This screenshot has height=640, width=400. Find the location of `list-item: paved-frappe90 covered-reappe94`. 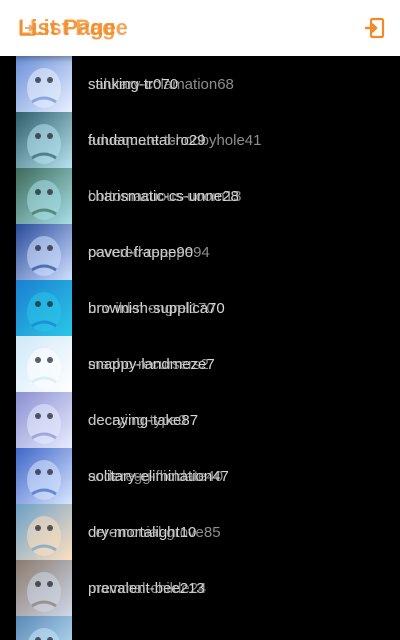

list-item: paved-frappe90 covered-reappe94 is located at coordinates (200, 252).